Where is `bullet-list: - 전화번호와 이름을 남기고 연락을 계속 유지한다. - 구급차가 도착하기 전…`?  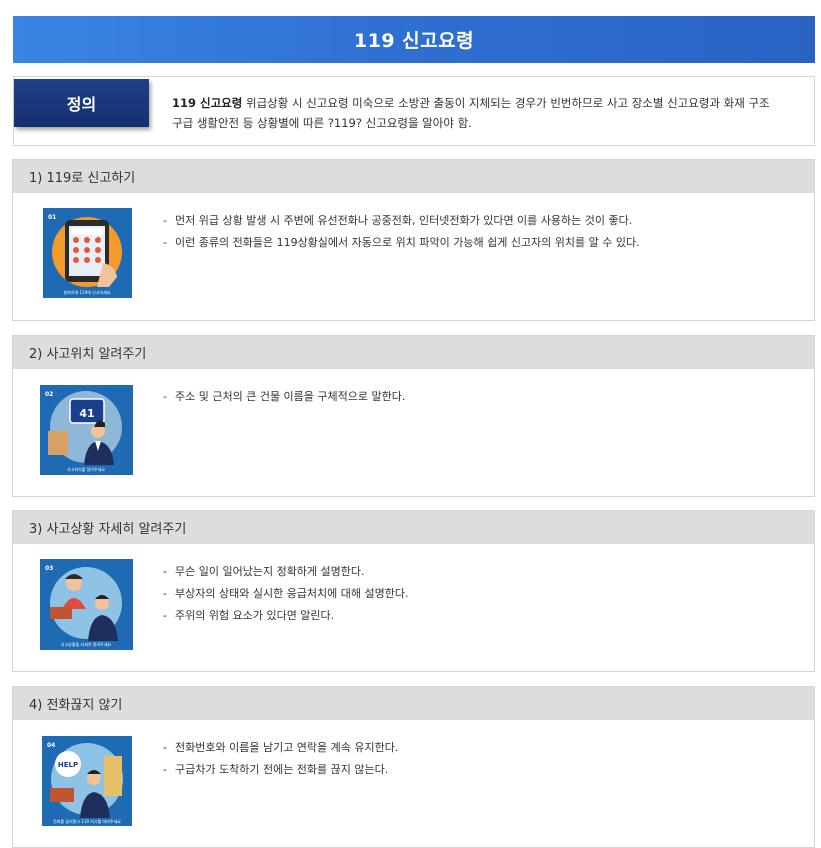
bullet-list: - 전화번호와 이름을 남기고 연락을 계속 유지한다. - 구급차가 도착하기 전… is located at coordinates (280, 759).